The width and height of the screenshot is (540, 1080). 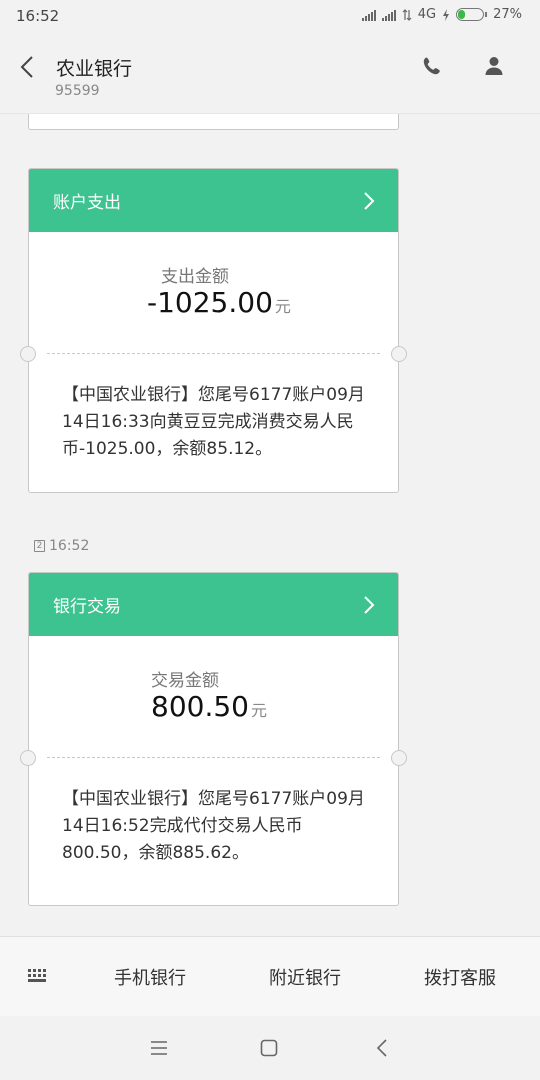 I want to click on amount-value: -1025.00 元, so click(x=219, y=302).